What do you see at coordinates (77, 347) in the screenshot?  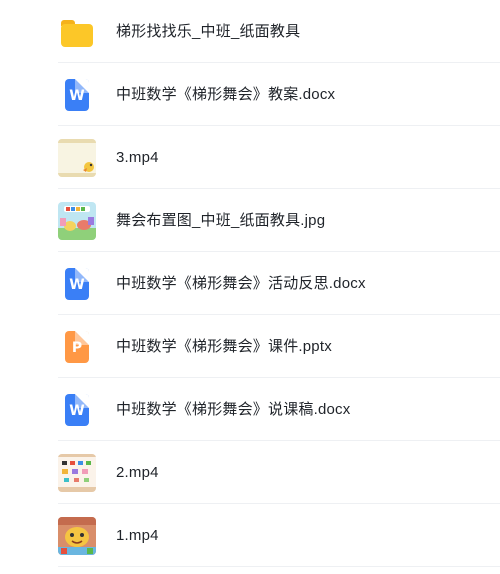 I see `ppt-doc-icon: P` at bounding box center [77, 347].